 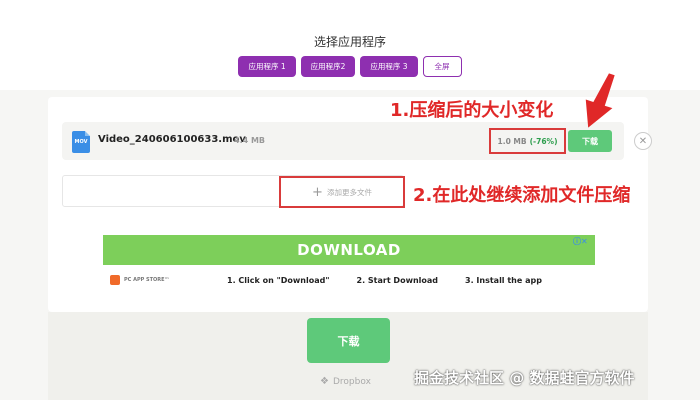 What do you see at coordinates (503, 280) in the screenshot?
I see `ad-step-3: 3. Install the app` at bounding box center [503, 280].